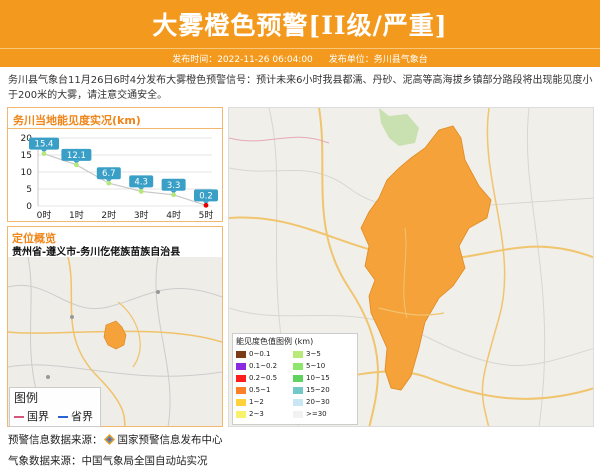 The height and width of the screenshot is (471, 600). I want to click on x-tick-label: 5时, so click(206, 215).